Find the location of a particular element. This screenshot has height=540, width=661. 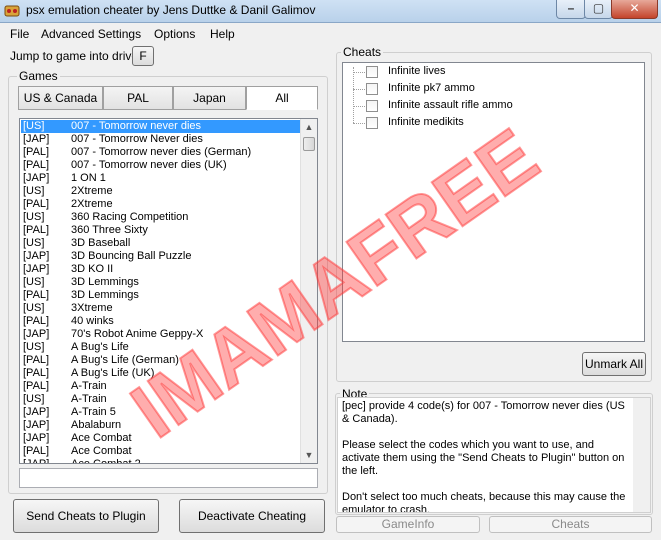

list-item: [PAL] A-Train is located at coordinates (161, 386).